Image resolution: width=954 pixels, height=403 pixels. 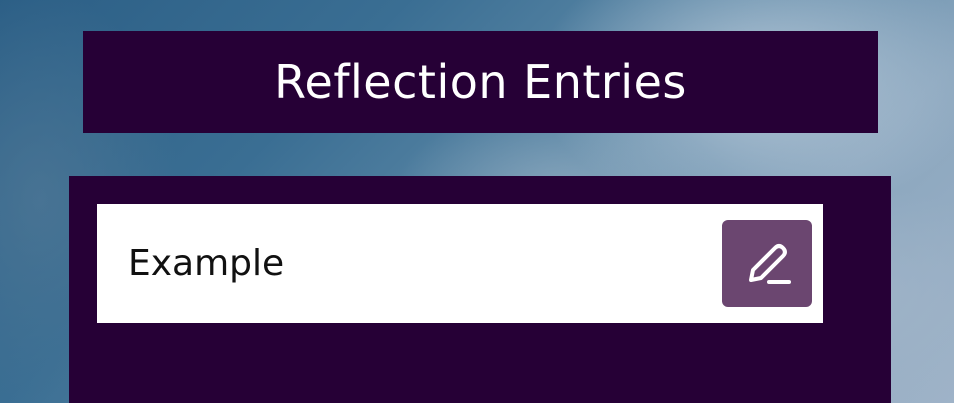 I want to click on pencil-edit-icon, so click(x=770, y=263).